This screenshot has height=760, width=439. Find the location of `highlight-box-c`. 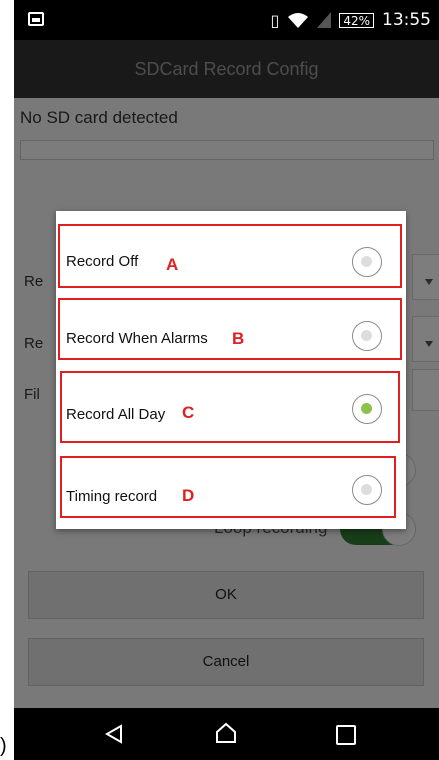

highlight-box-c is located at coordinates (230, 407).